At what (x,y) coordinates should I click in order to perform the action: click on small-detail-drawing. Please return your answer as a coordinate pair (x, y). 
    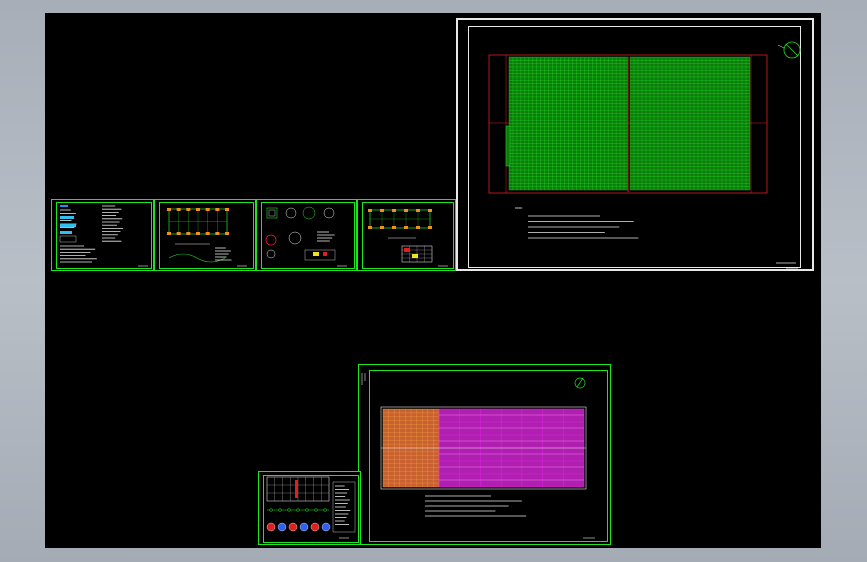
    Looking at the image, I should click on (311, 507).